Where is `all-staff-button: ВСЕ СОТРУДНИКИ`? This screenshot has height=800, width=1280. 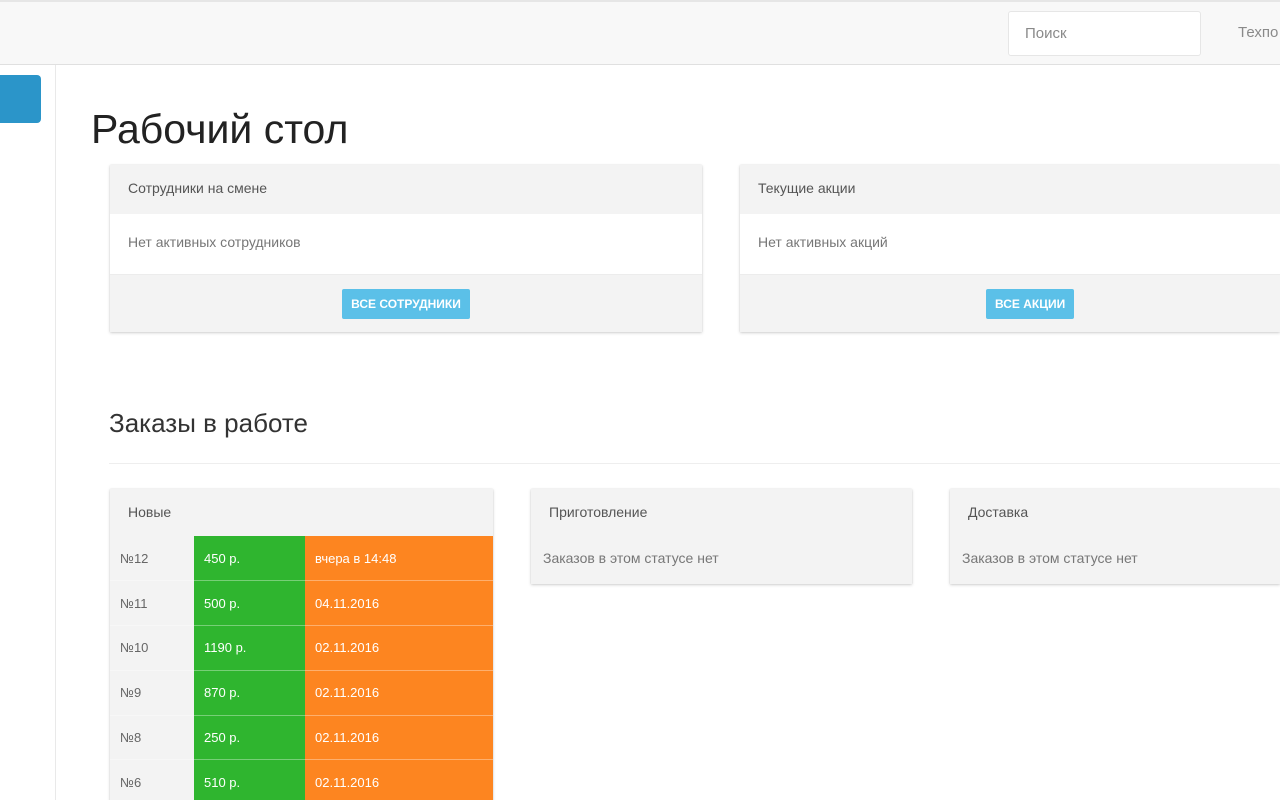
all-staff-button: ВСЕ СОТРУДНИКИ is located at coordinates (406, 303).